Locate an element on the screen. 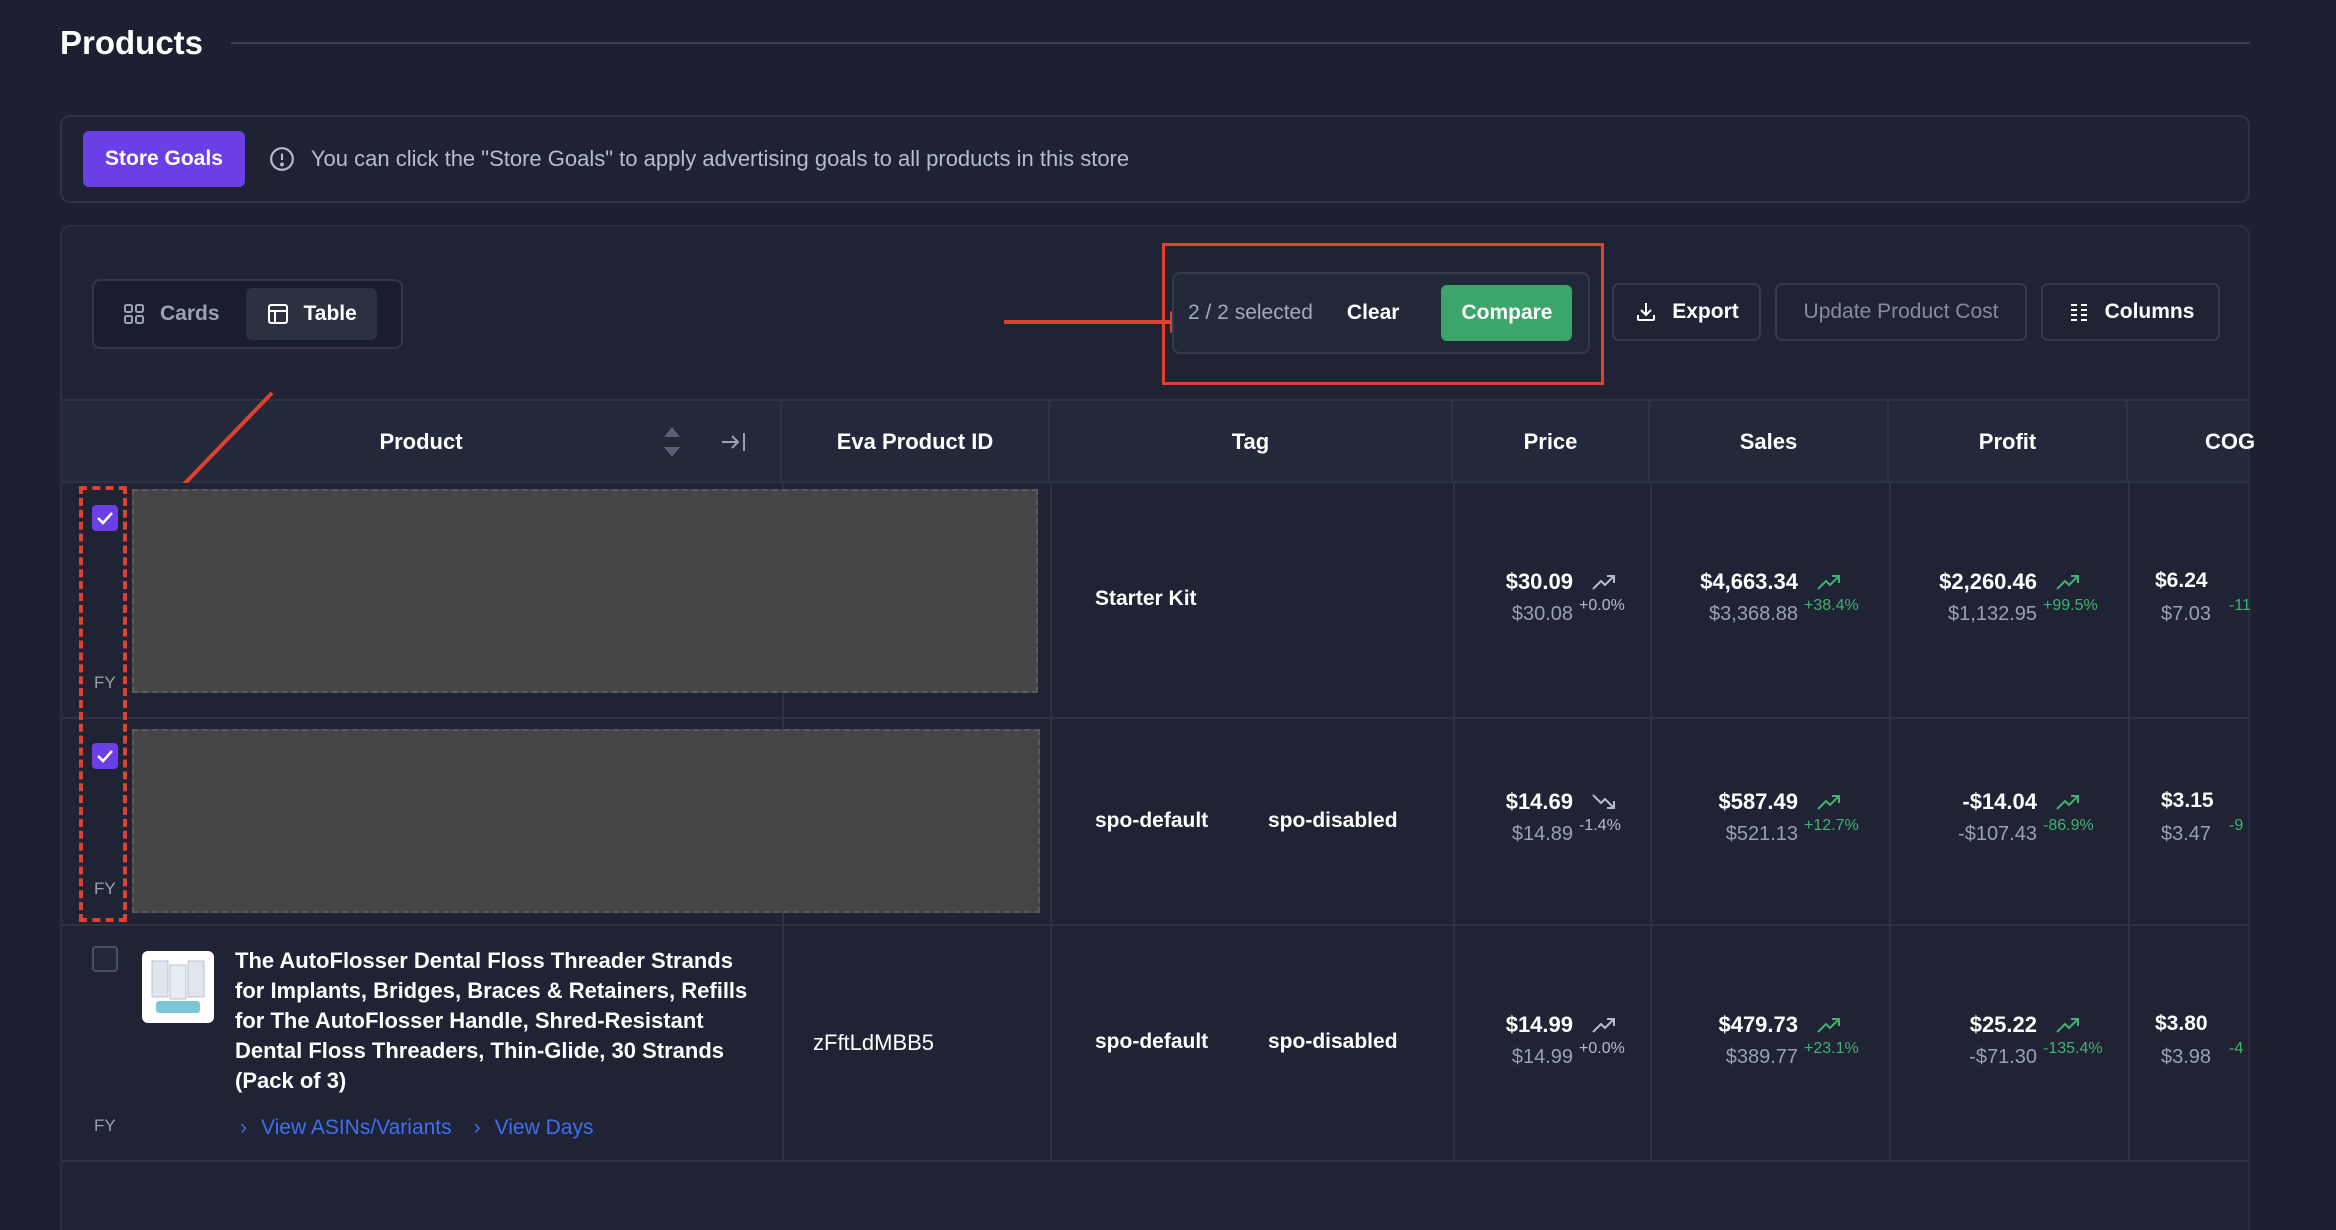 The image size is (2336, 1230). profit-cell: $2,260.46 $1,132.95 +99.5% is located at coordinates (2016, 604).